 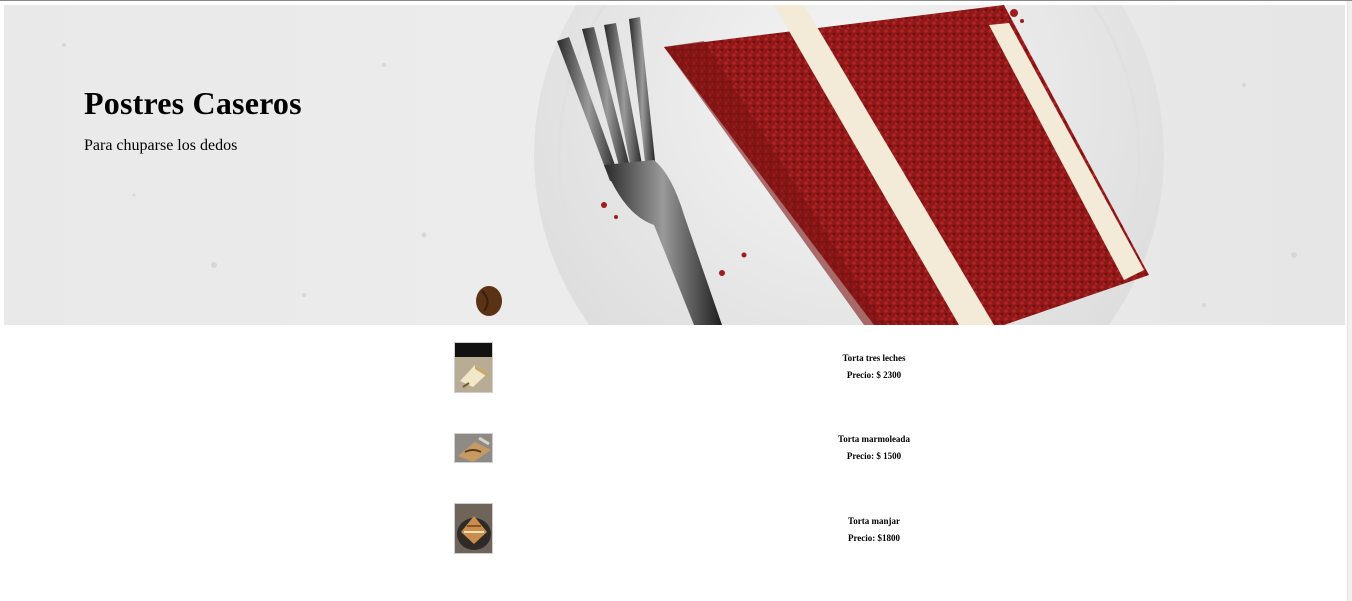 I want to click on product-price: Precio: $ 1500, so click(x=874, y=456).